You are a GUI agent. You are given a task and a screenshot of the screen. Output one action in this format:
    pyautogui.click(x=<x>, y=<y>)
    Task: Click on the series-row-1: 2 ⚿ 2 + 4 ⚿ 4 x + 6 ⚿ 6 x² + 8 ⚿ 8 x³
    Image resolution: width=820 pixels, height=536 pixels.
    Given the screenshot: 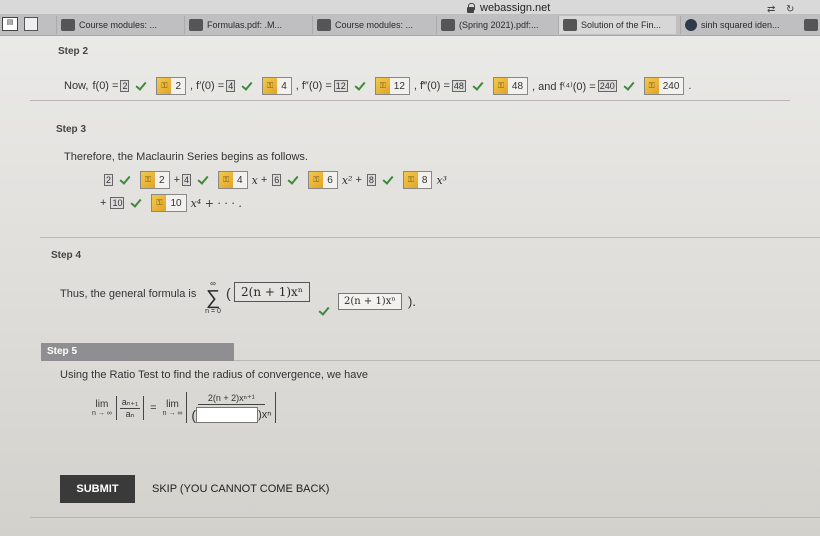 What is the action you would take?
    pyautogui.click(x=274, y=180)
    